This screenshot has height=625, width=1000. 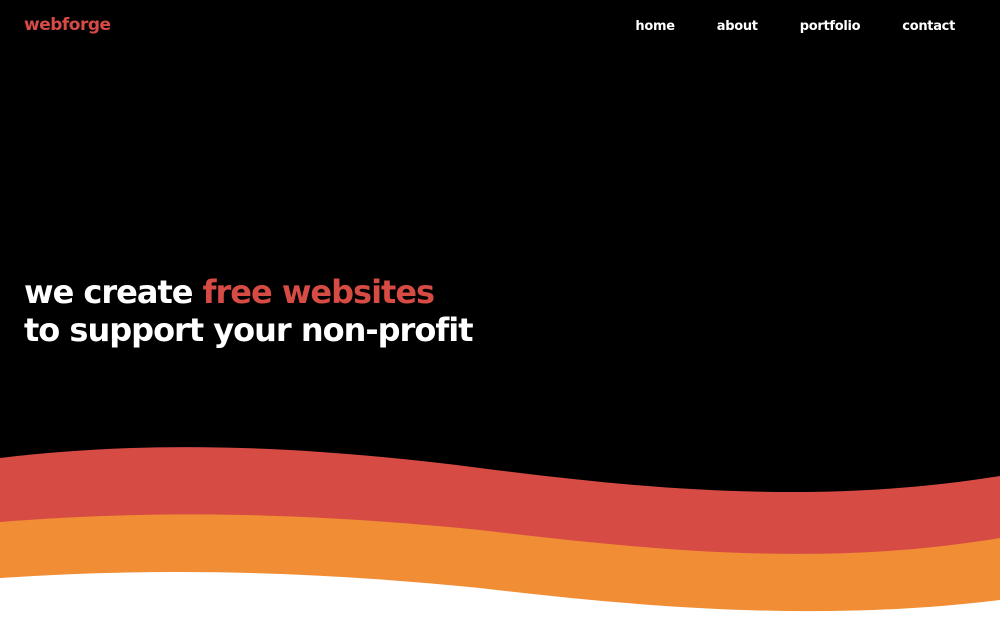 I want to click on nav-about-link: about, so click(x=737, y=26).